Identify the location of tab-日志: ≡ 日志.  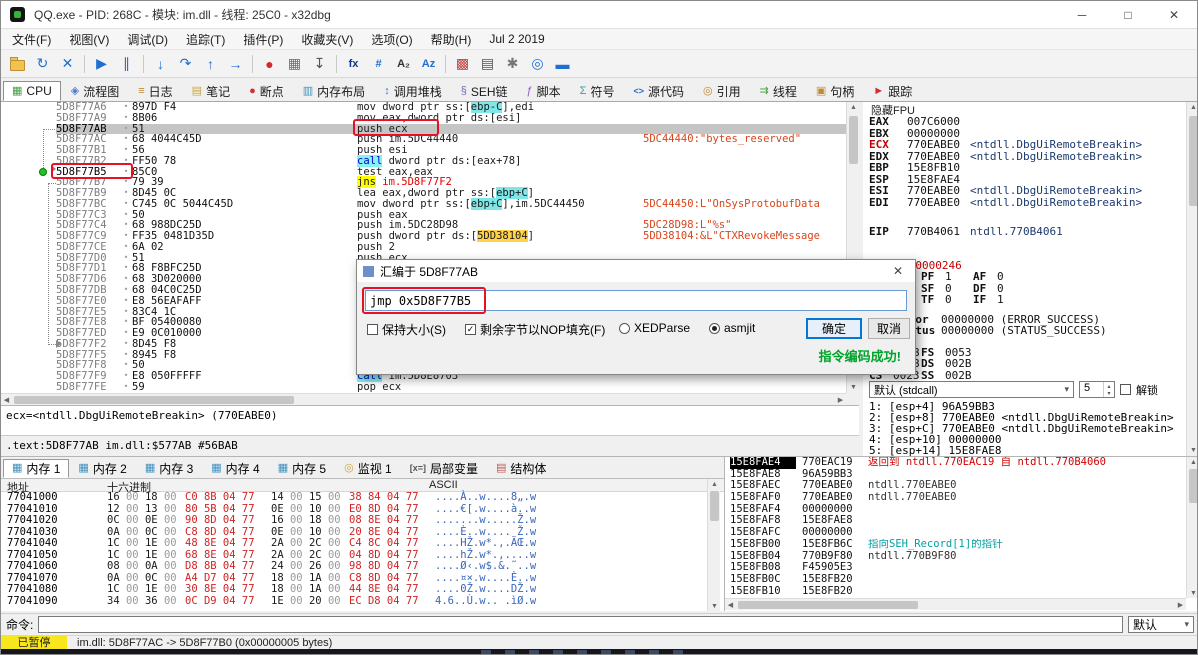
(155, 91).